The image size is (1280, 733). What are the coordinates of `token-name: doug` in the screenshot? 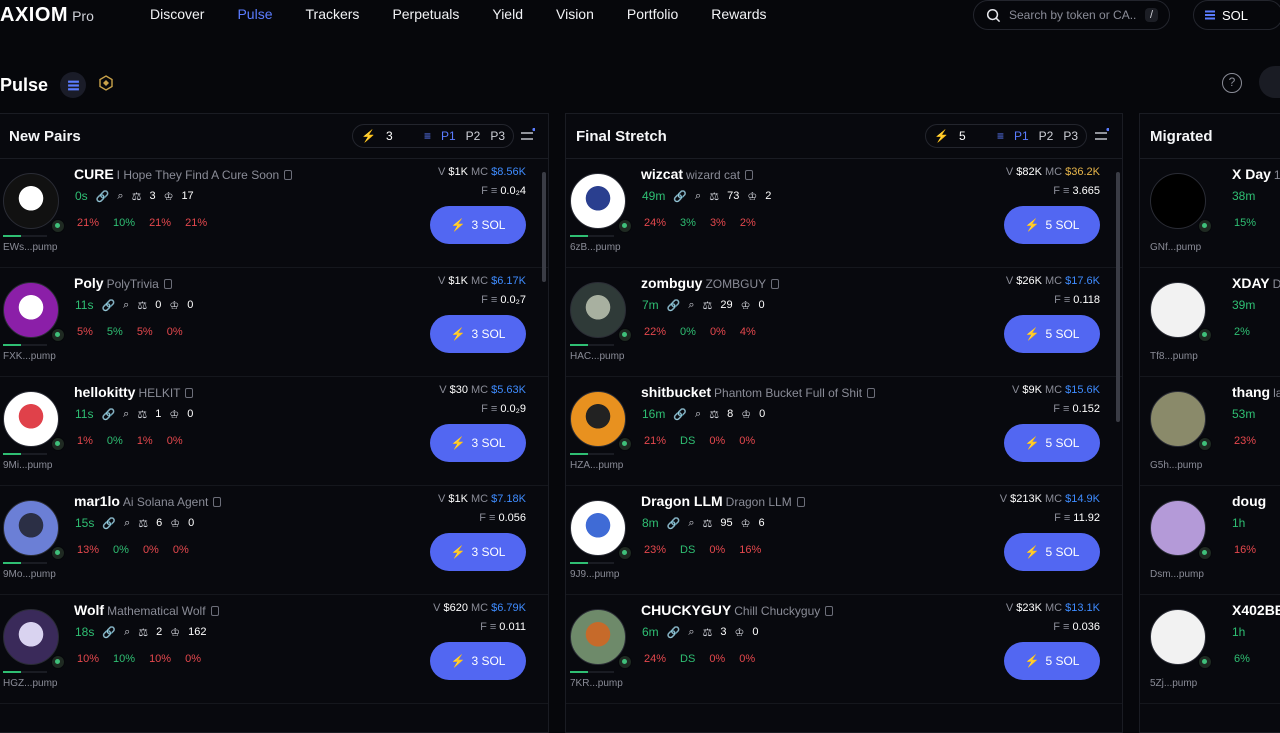 It's located at (1250, 501).